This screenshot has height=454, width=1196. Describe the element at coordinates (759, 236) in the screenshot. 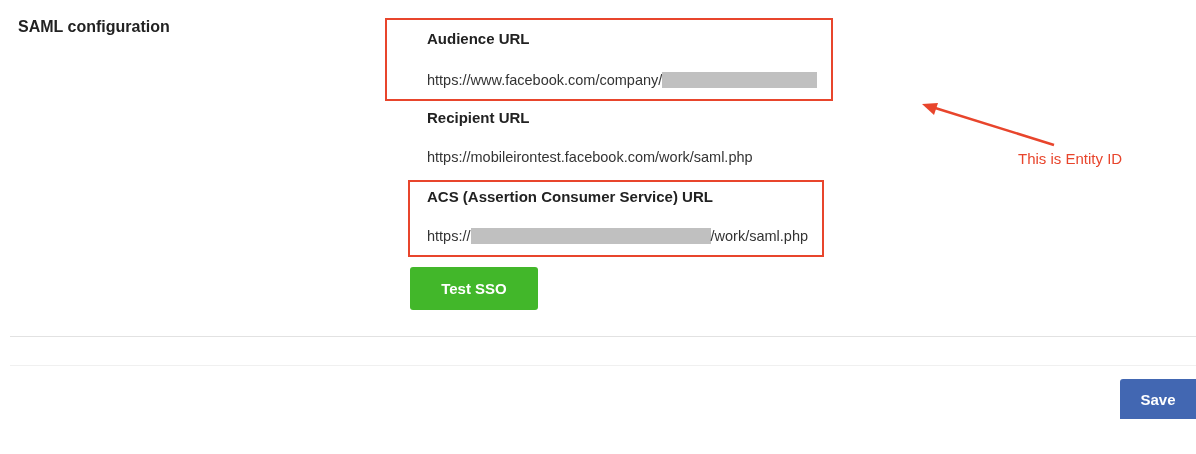

I see `field-value: /work/saml.php` at that location.